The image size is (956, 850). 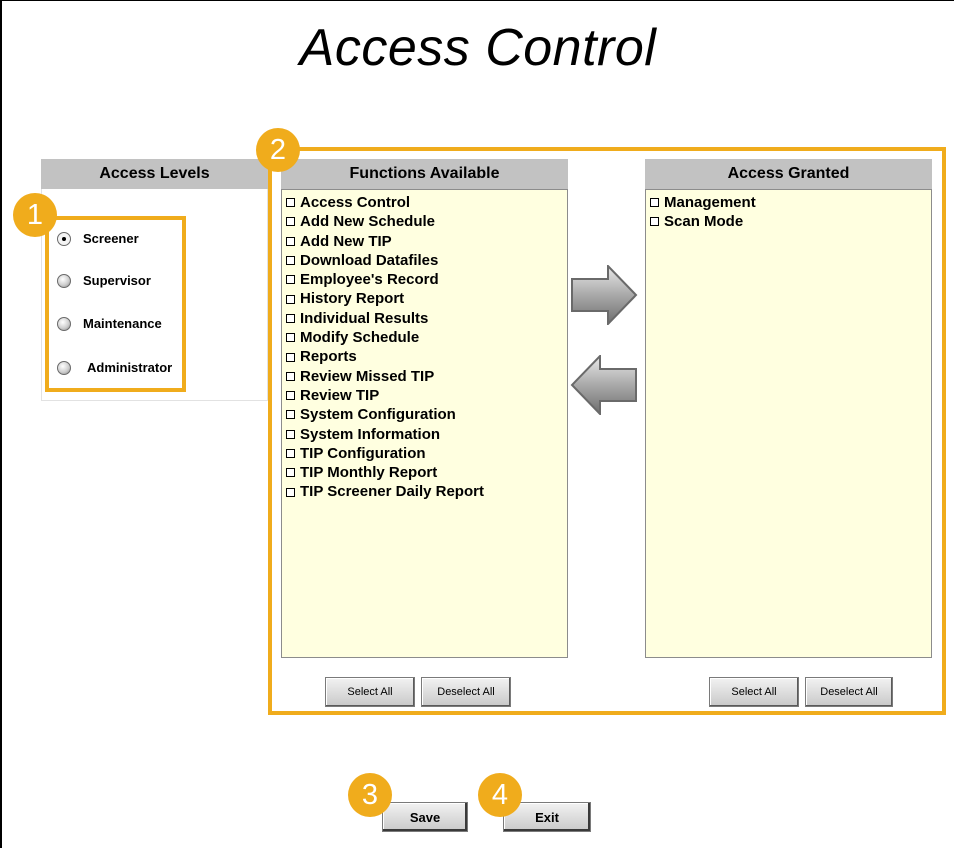 I want to click on list-item-label: Modify Schedule, so click(x=360, y=338).